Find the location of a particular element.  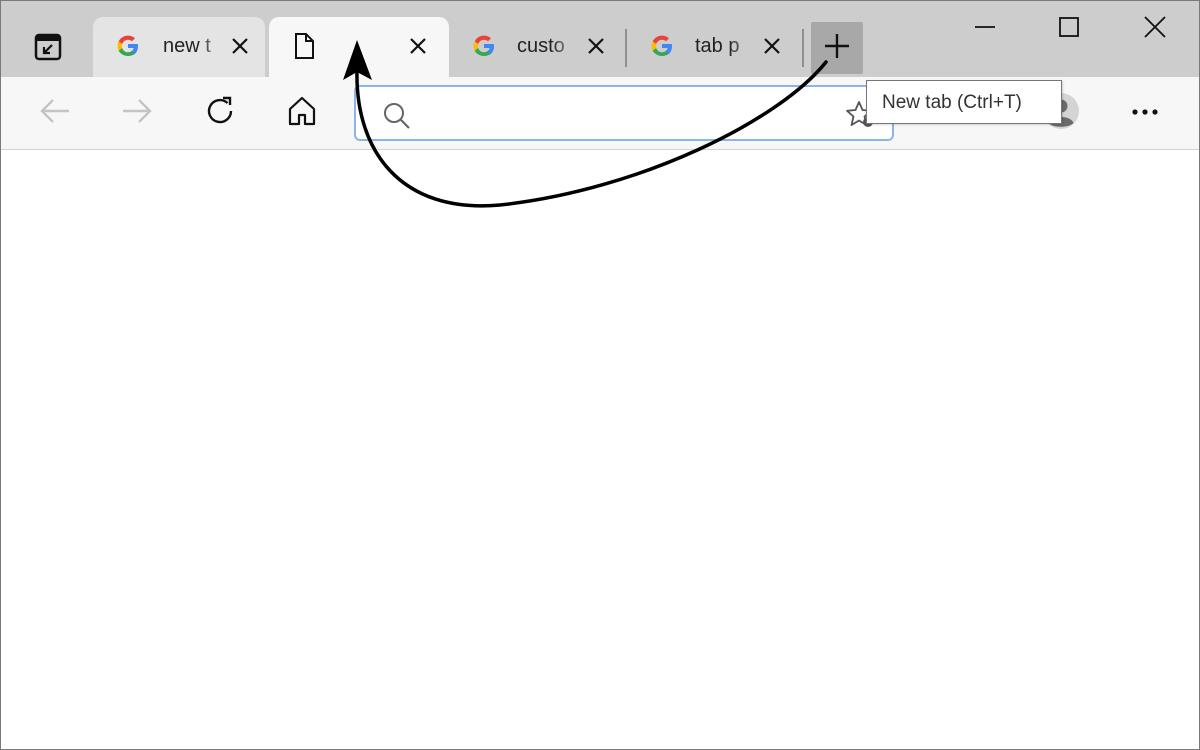

home-button is located at coordinates (302, 113).